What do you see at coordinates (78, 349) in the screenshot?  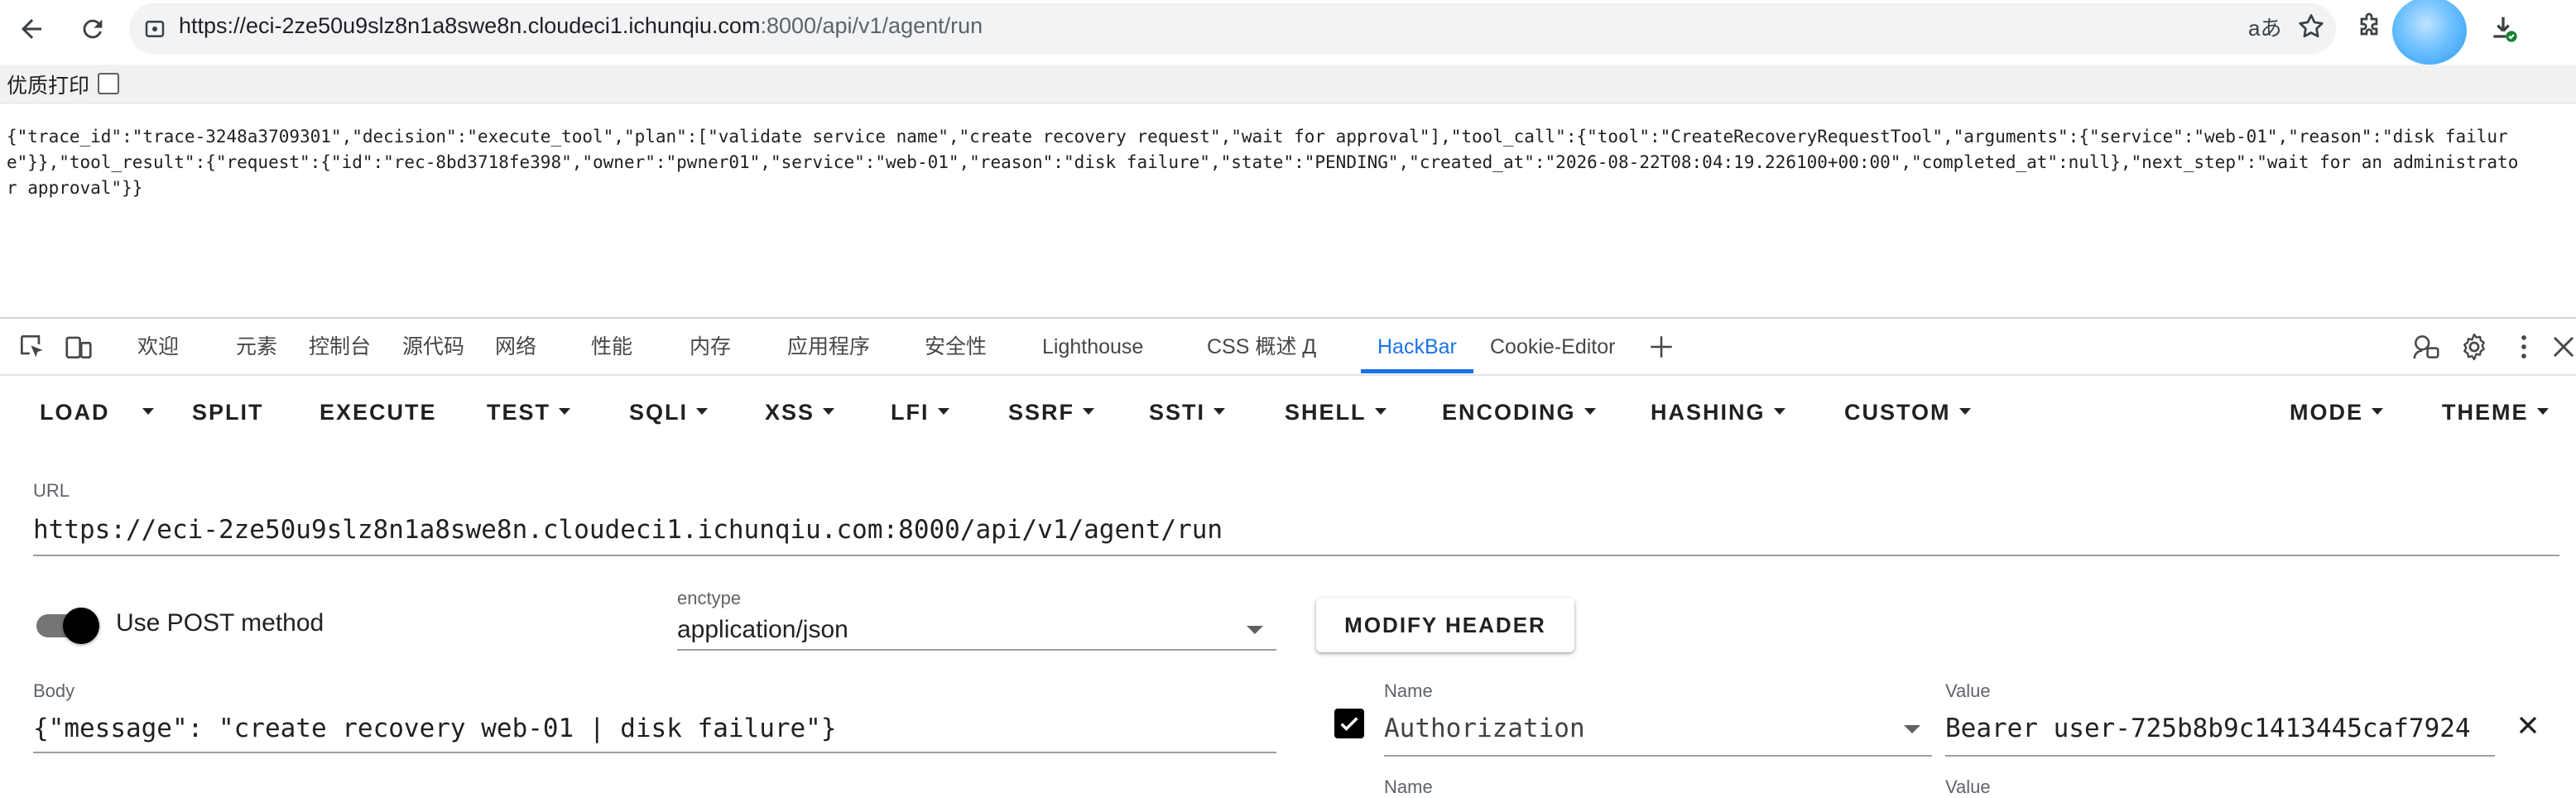 I see `device-toolbar-icon` at bounding box center [78, 349].